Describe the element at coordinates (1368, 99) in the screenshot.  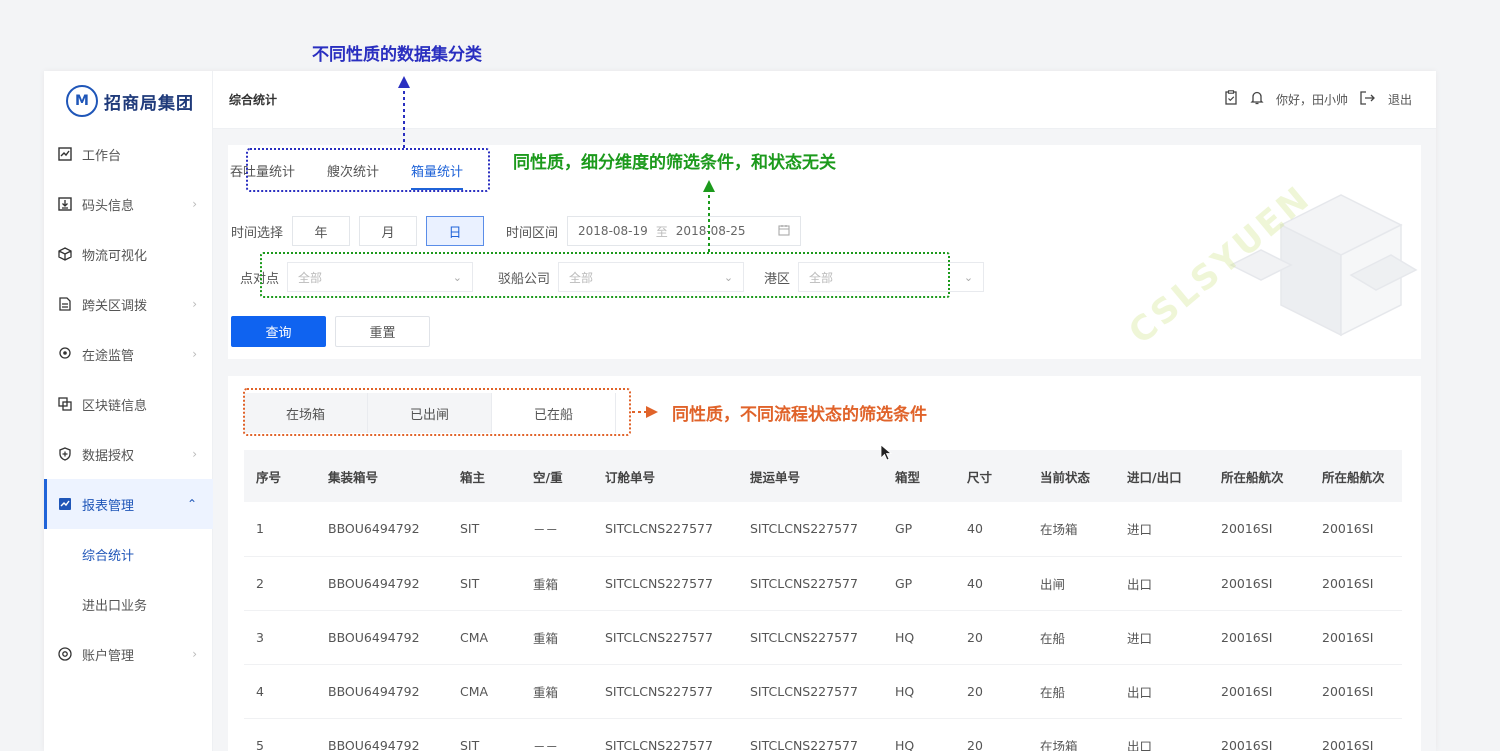
I see `logout-icon` at that location.